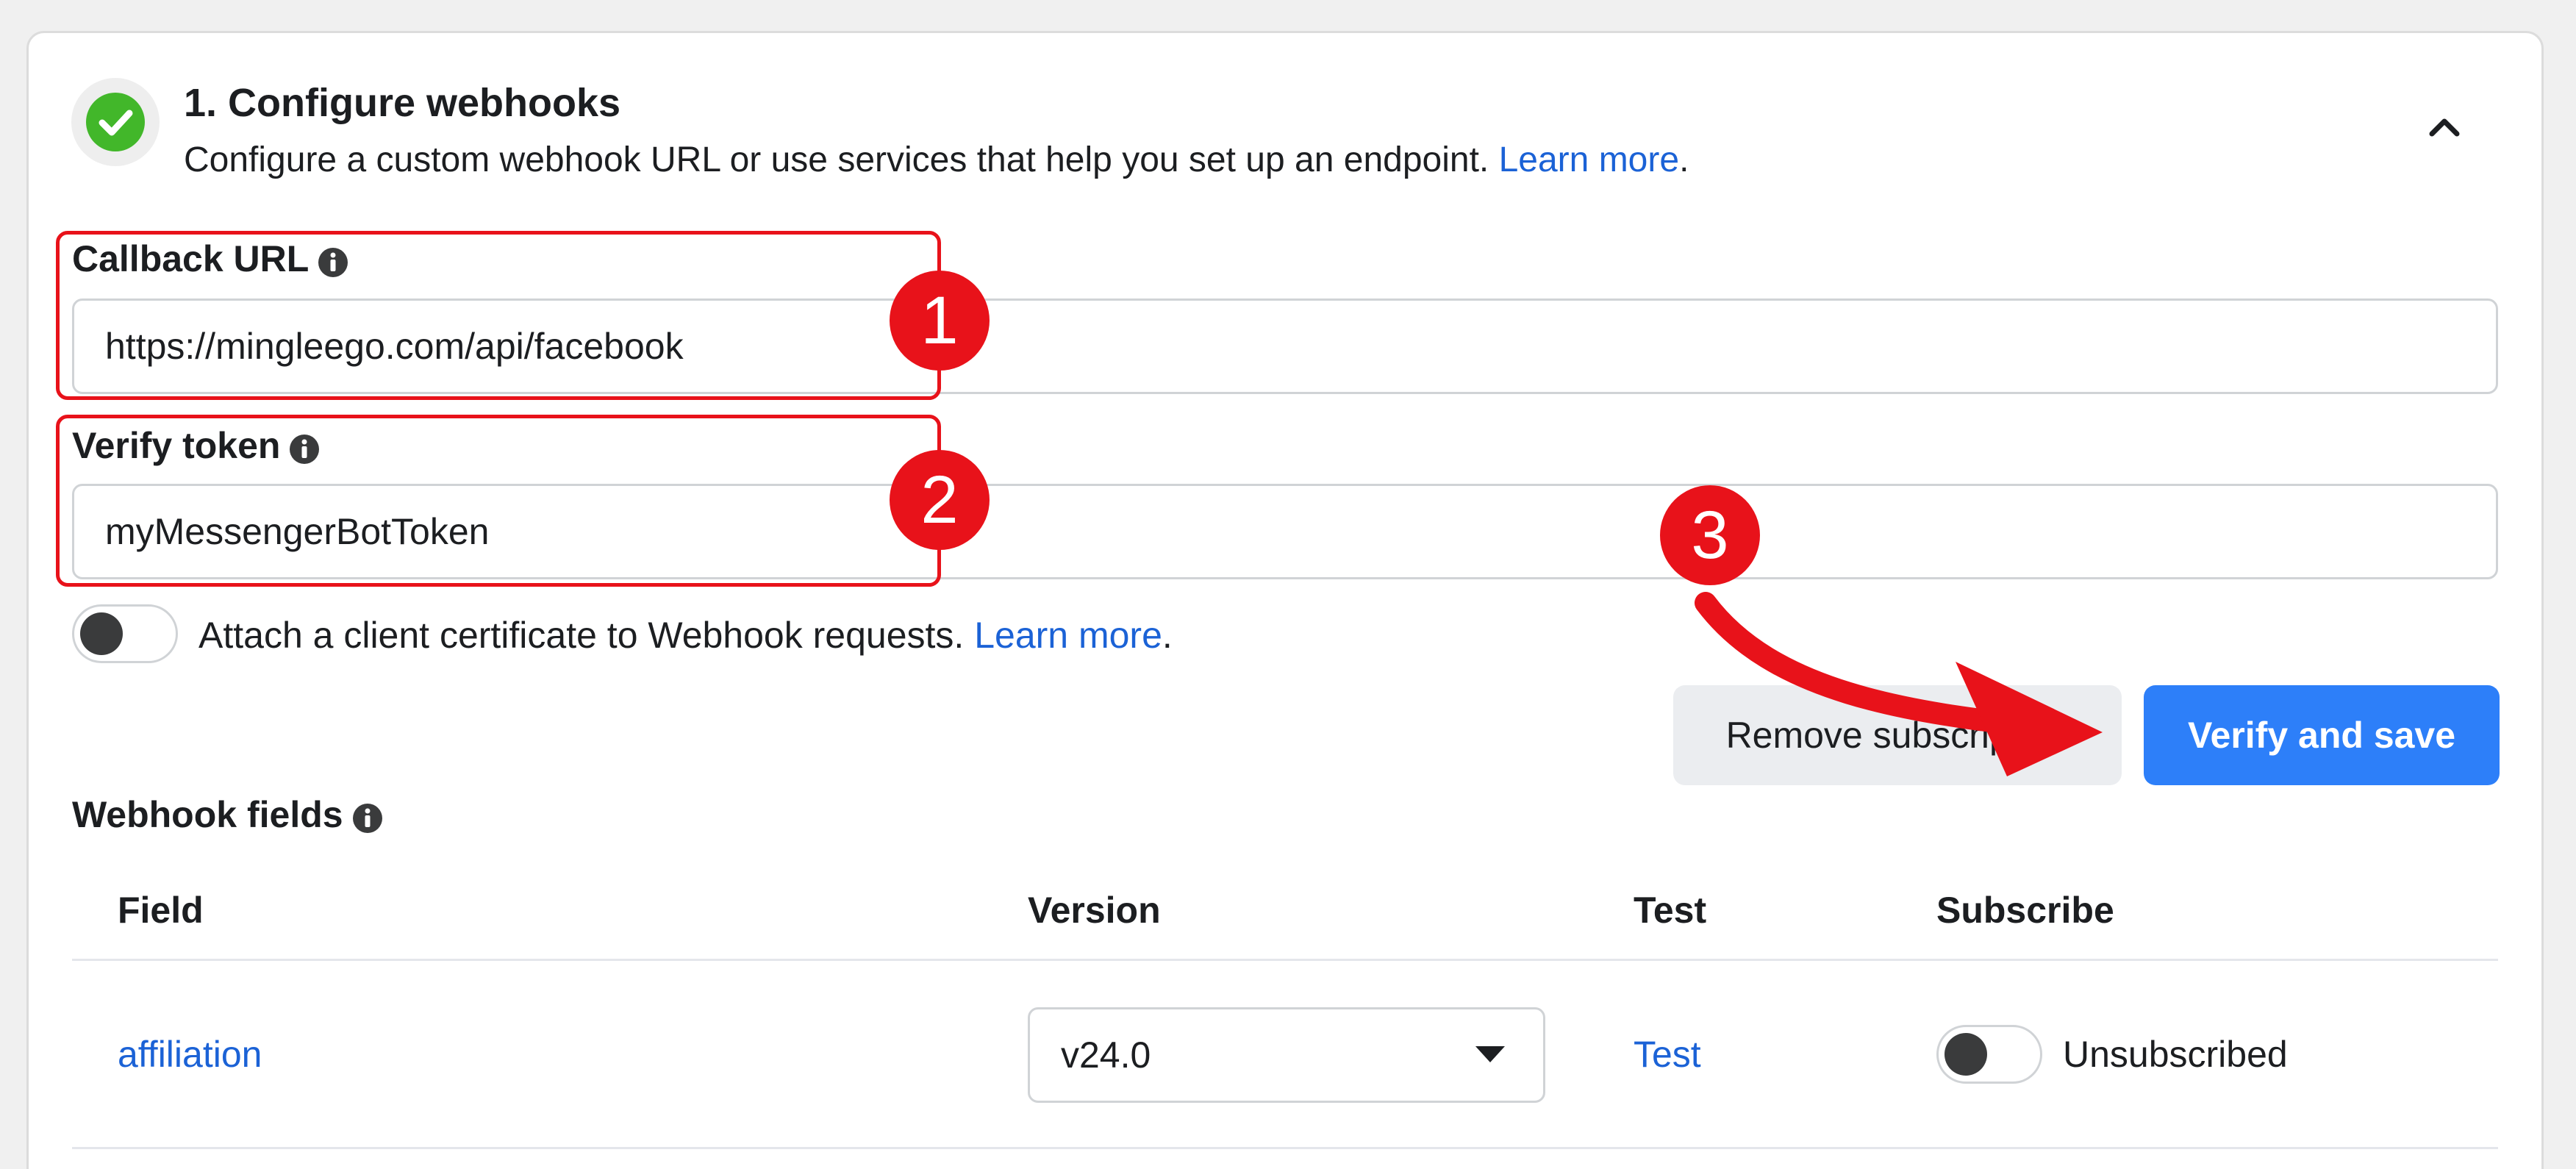 Image resolution: width=2576 pixels, height=1169 pixels. Describe the element at coordinates (207, 814) in the screenshot. I see `webhook-fields-label-text: Webhook fields` at that location.